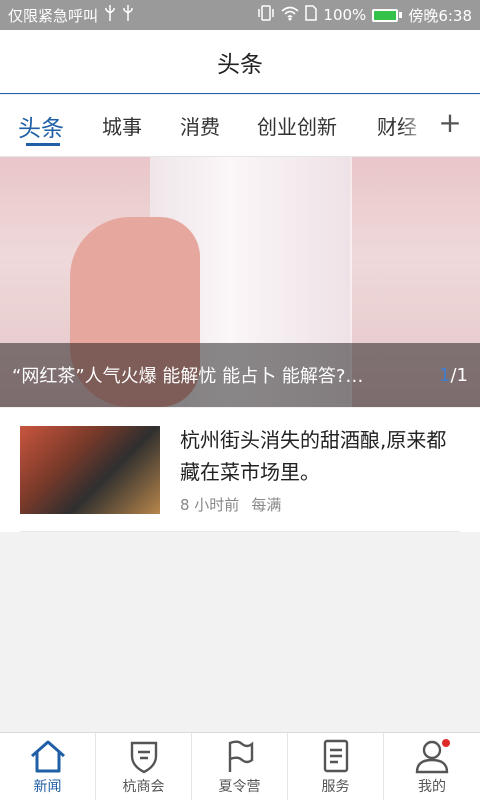 This screenshot has width=480, height=800. What do you see at coordinates (47, 787) in the screenshot?
I see `nav-label: 新闻` at bounding box center [47, 787].